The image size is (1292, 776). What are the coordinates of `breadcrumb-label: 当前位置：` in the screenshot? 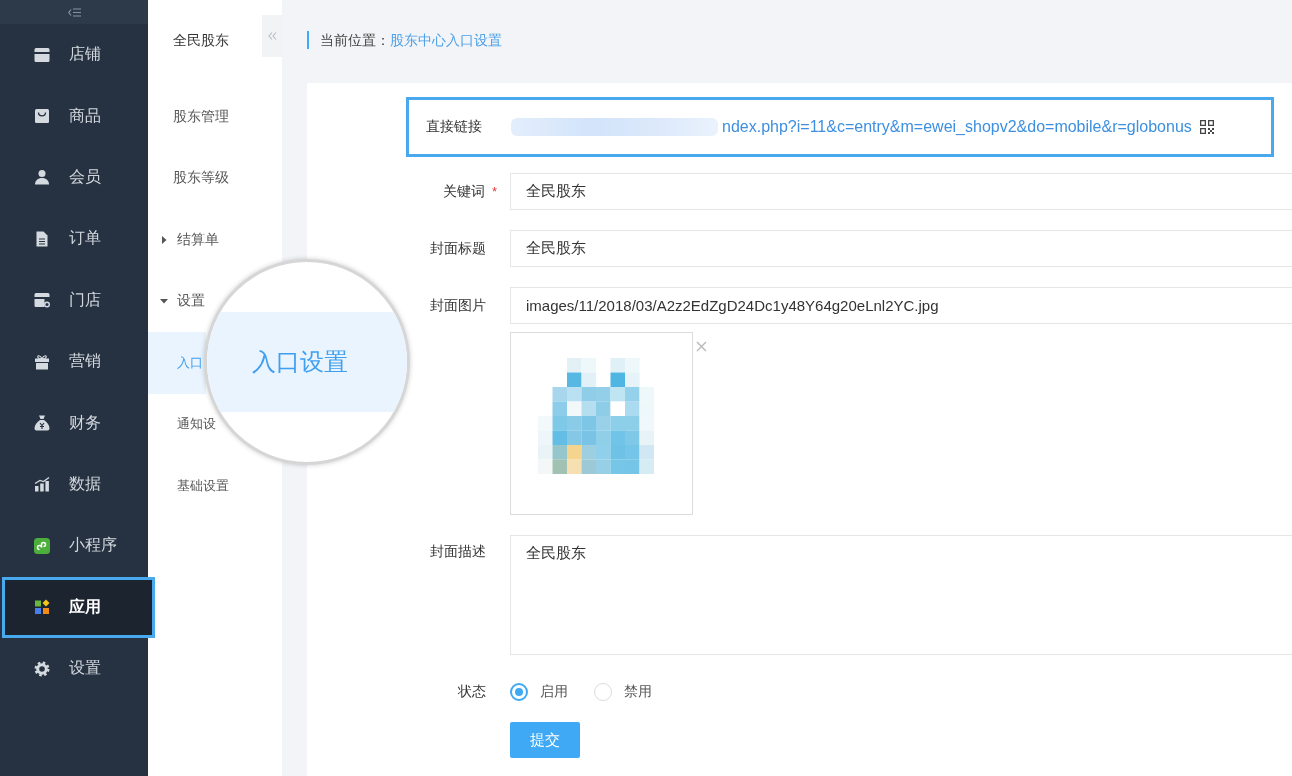 It's located at (355, 40).